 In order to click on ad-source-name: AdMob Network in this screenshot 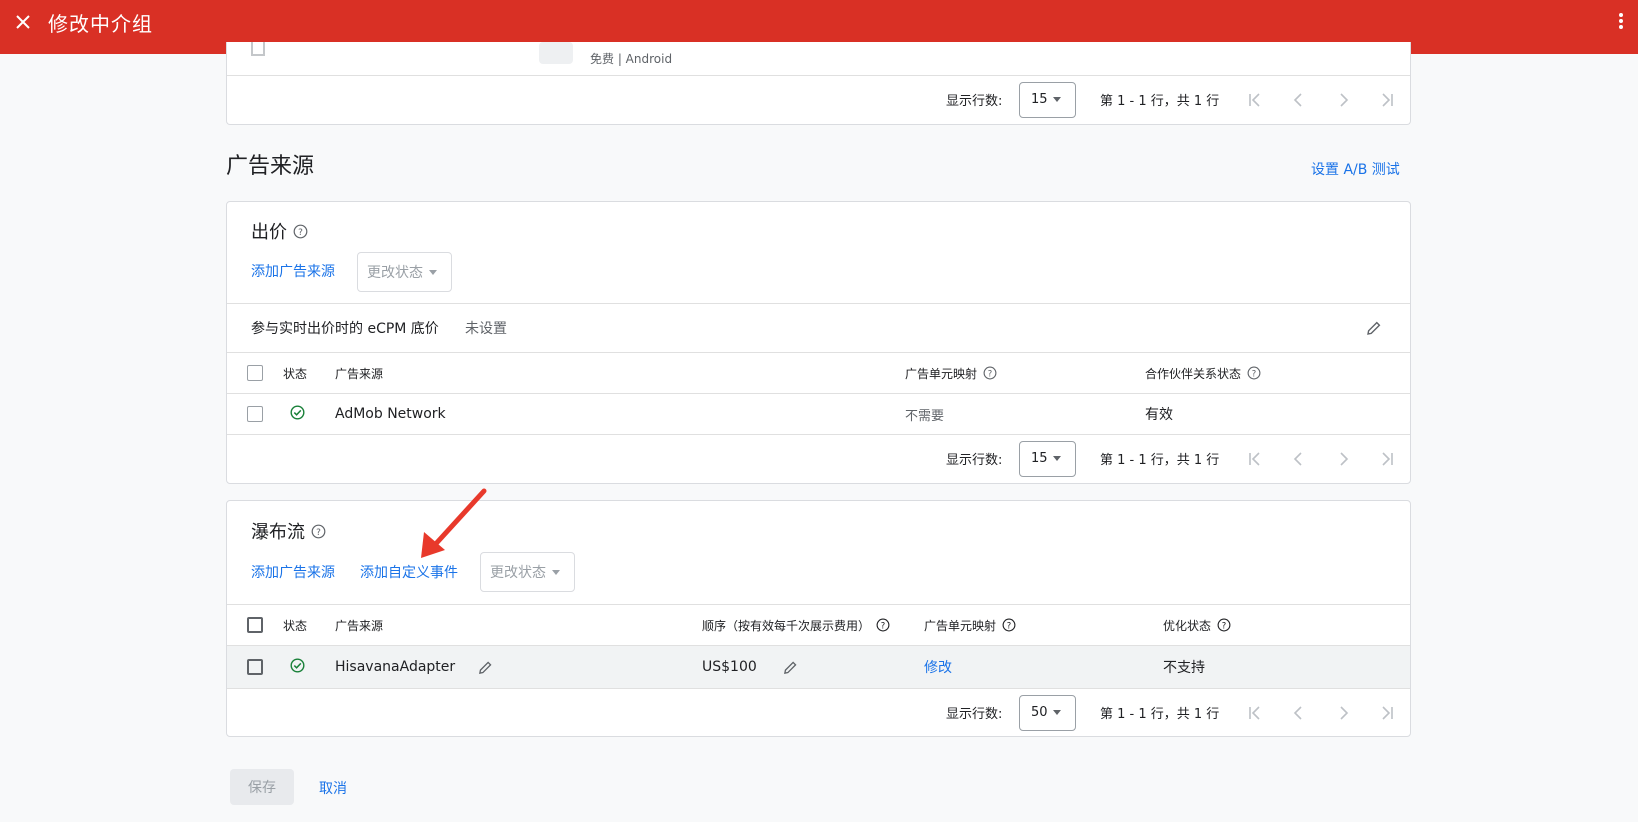, I will do `click(390, 414)`.